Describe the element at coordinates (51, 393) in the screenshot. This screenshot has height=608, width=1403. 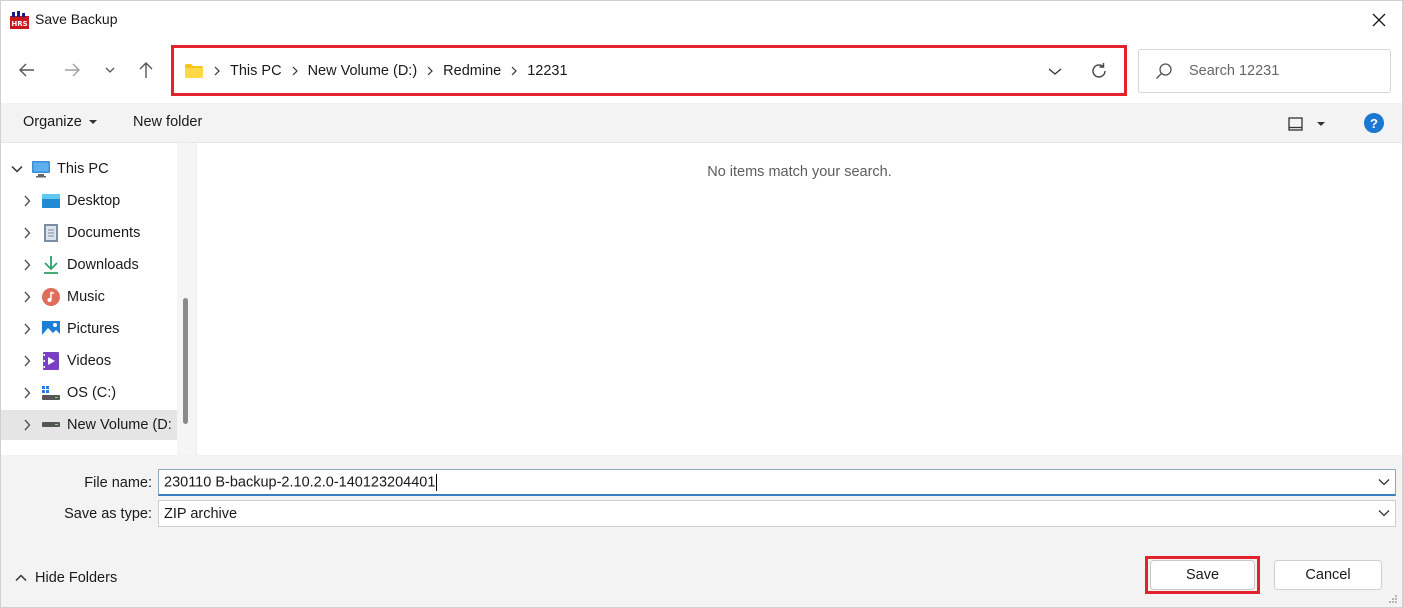
I see `os-drive-icon` at that location.